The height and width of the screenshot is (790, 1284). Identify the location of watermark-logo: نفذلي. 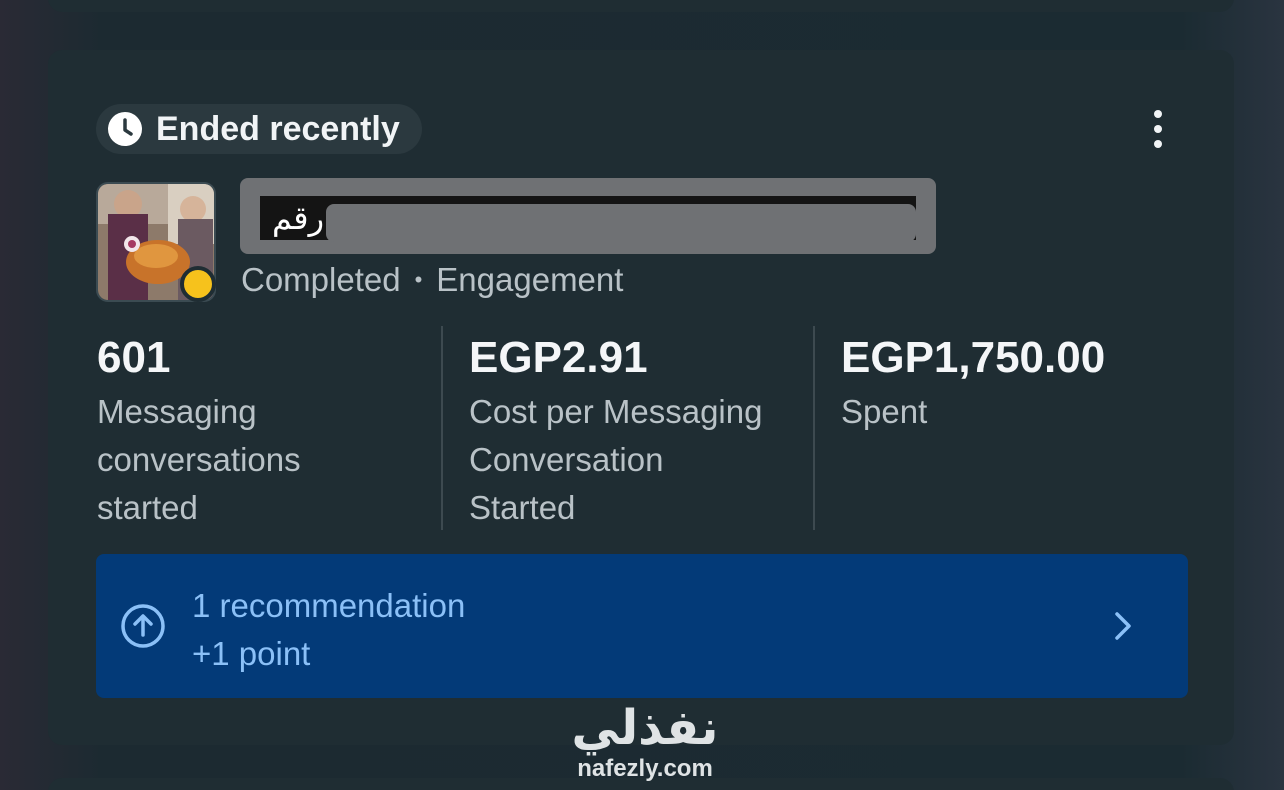
(645, 728).